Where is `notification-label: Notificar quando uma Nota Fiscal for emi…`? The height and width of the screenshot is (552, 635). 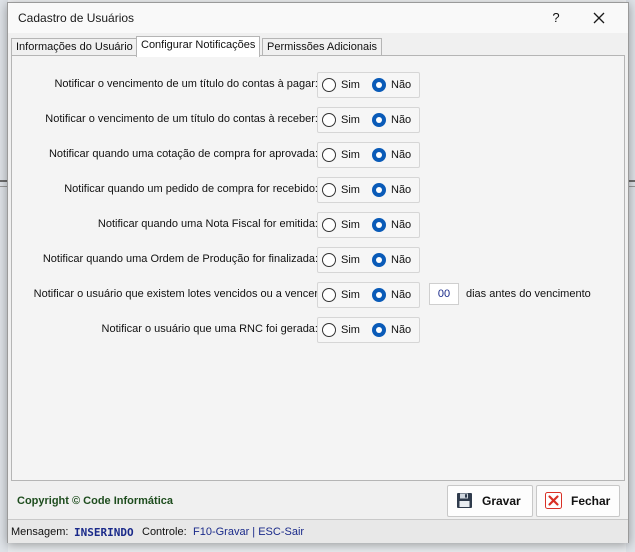 notification-label: Notificar quando uma Nota Fiscal for emi… is located at coordinates (207, 224).